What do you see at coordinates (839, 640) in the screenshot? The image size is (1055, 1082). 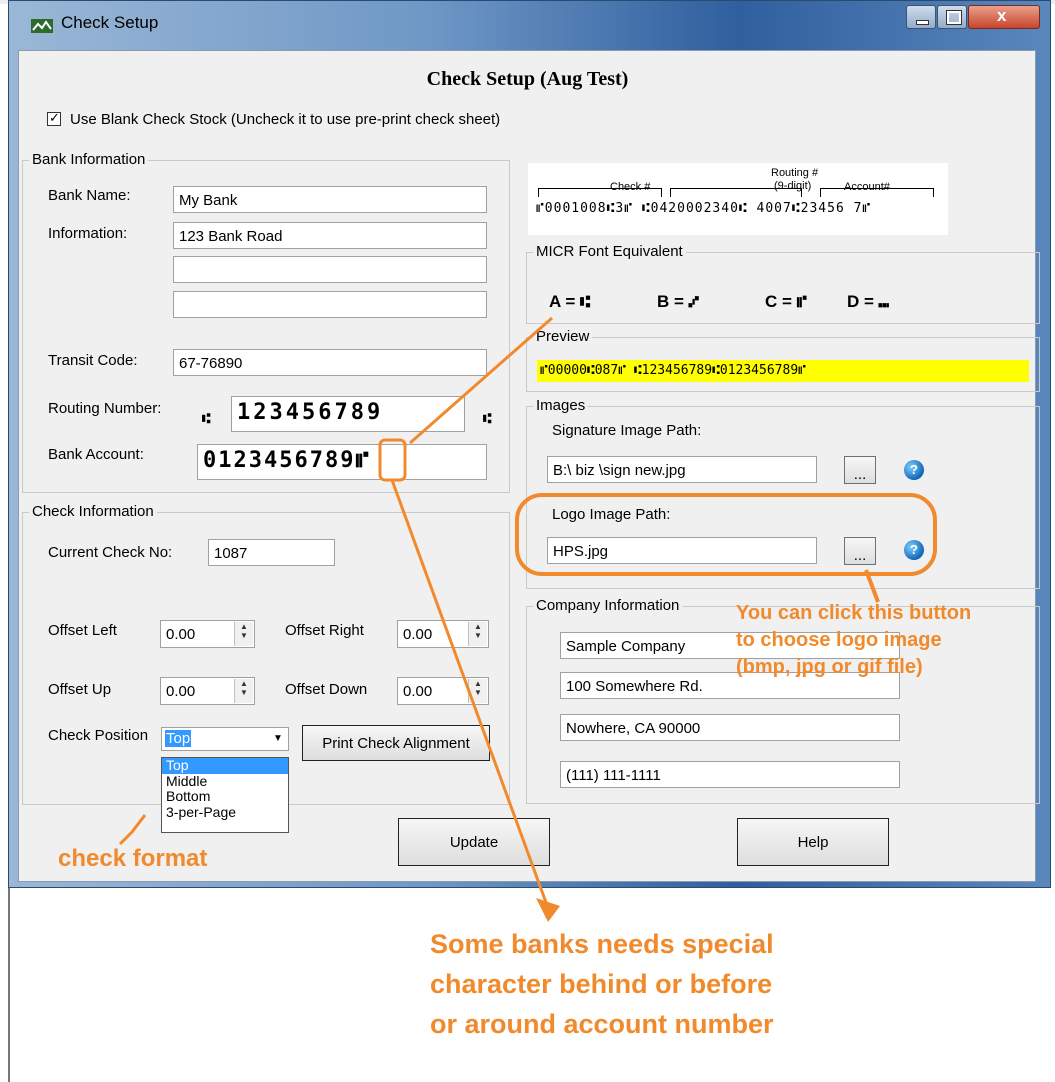 I see `logo-annotation-line: to choose logo image` at bounding box center [839, 640].